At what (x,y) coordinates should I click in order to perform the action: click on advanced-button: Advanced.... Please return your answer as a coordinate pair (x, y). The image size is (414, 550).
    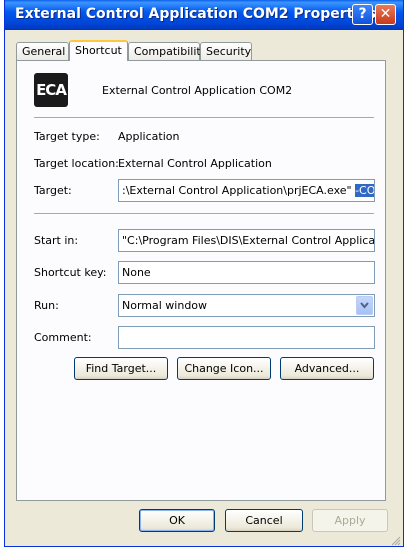
    Looking at the image, I should click on (327, 368).